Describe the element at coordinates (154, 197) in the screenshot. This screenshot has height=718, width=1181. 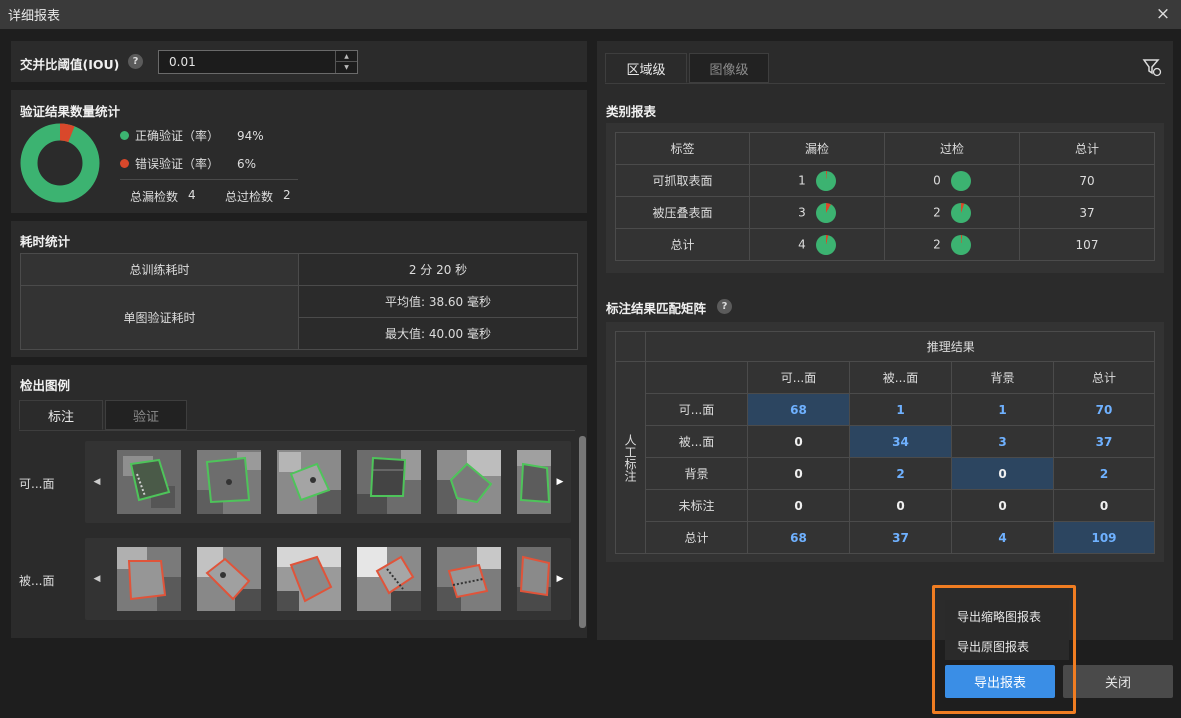
I see `missed-label: 总漏检数` at that location.